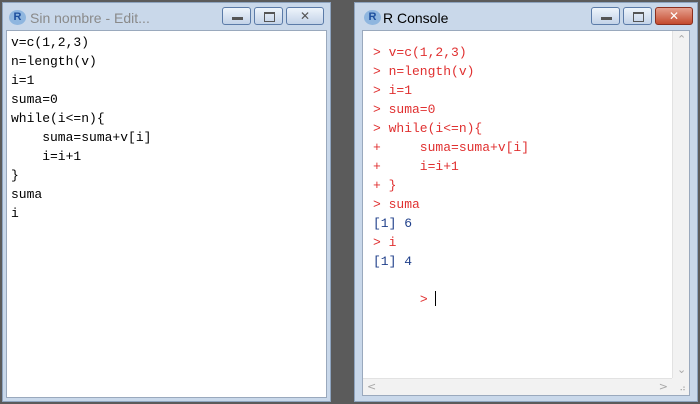 The width and height of the screenshot is (700, 404). I want to click on editor-code-line: i, so click(15, 213).